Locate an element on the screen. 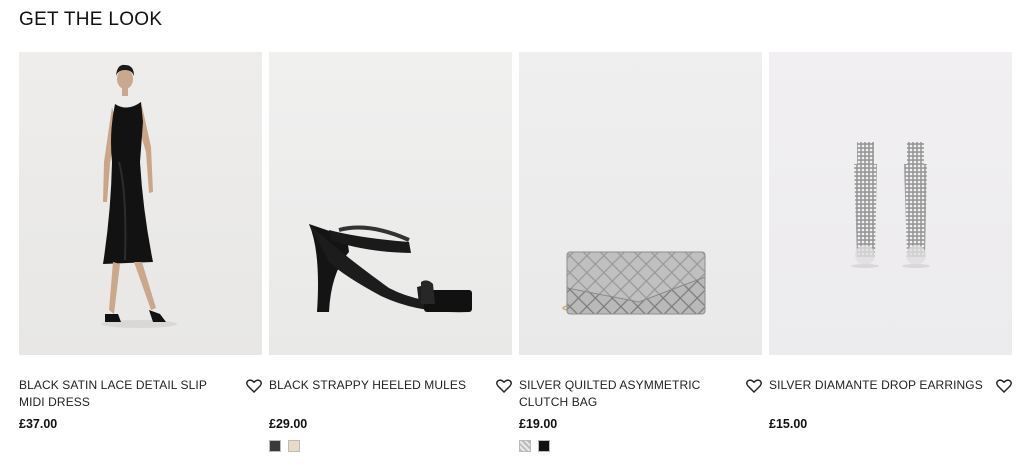 The image size is (1024, 467). swatch-silver is located at coordinates (525, 446).